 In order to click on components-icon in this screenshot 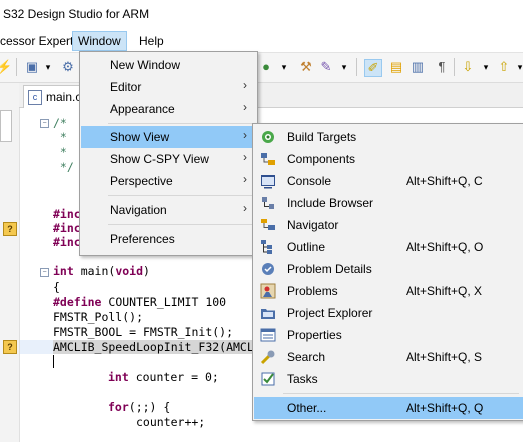, I will do `click(268, 159)`.